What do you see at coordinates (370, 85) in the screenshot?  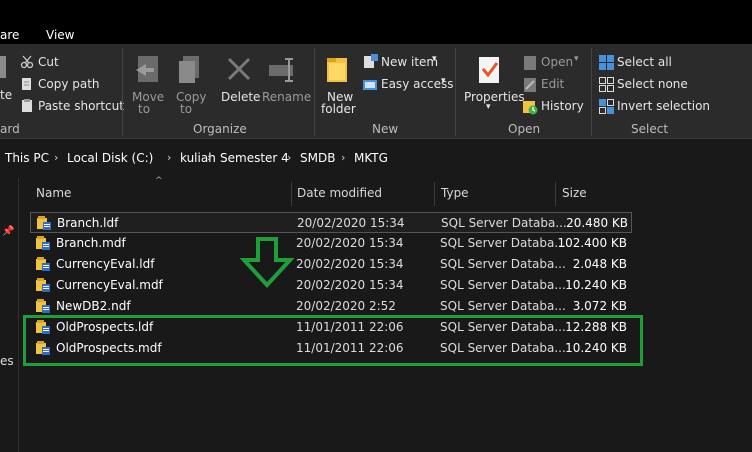 I see `easy-access-icon` at bounding box center [370, 85].